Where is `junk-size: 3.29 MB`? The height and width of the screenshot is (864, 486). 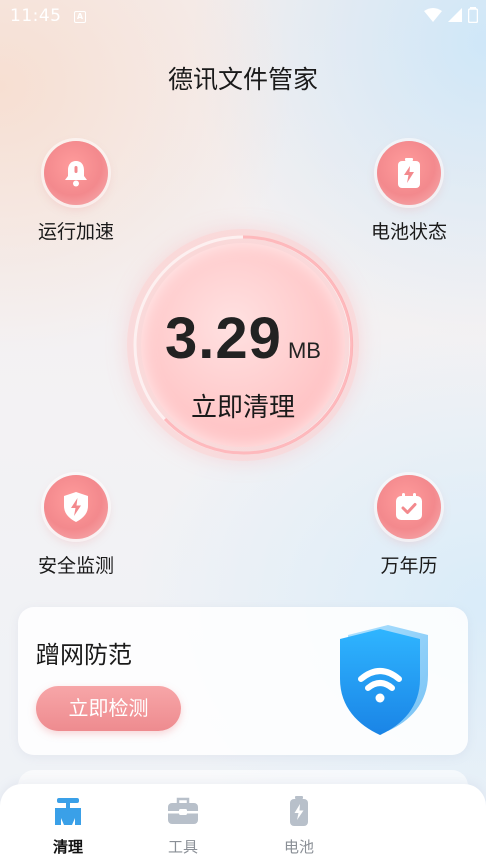
junk-size: 3.29 MB is located at coordinates (243, 338).